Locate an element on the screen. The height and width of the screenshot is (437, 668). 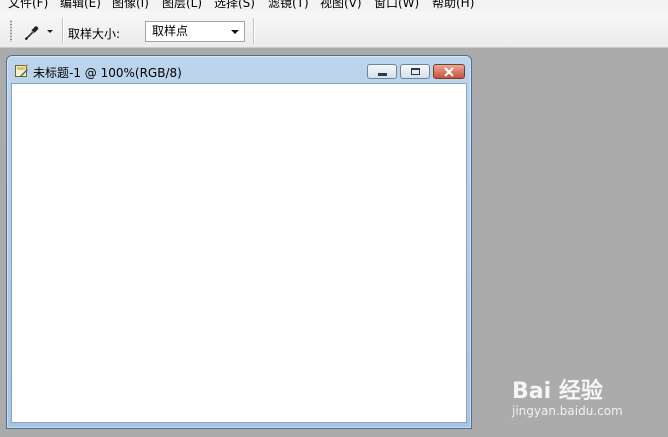
menu-help: 帮助(H) is located at coordinates (453, 5).